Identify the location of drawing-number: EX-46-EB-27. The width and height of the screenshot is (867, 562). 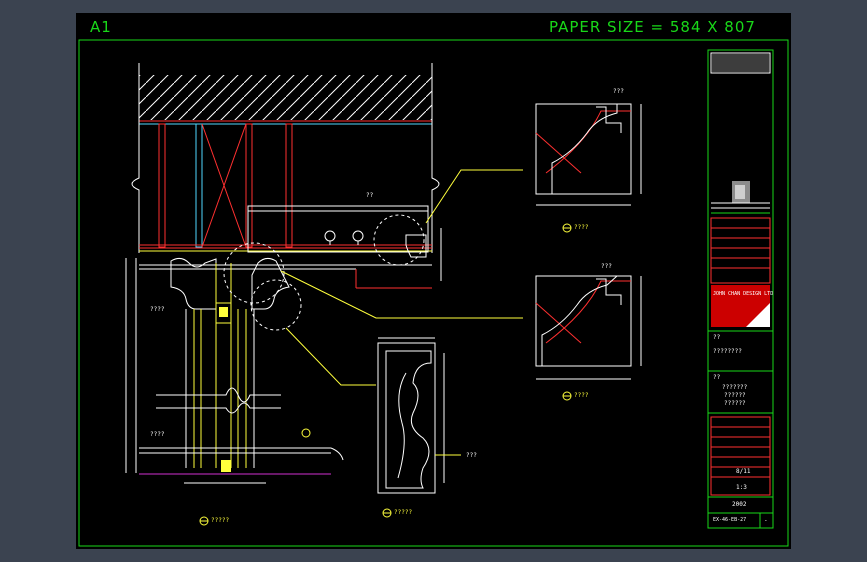
(730, 520).